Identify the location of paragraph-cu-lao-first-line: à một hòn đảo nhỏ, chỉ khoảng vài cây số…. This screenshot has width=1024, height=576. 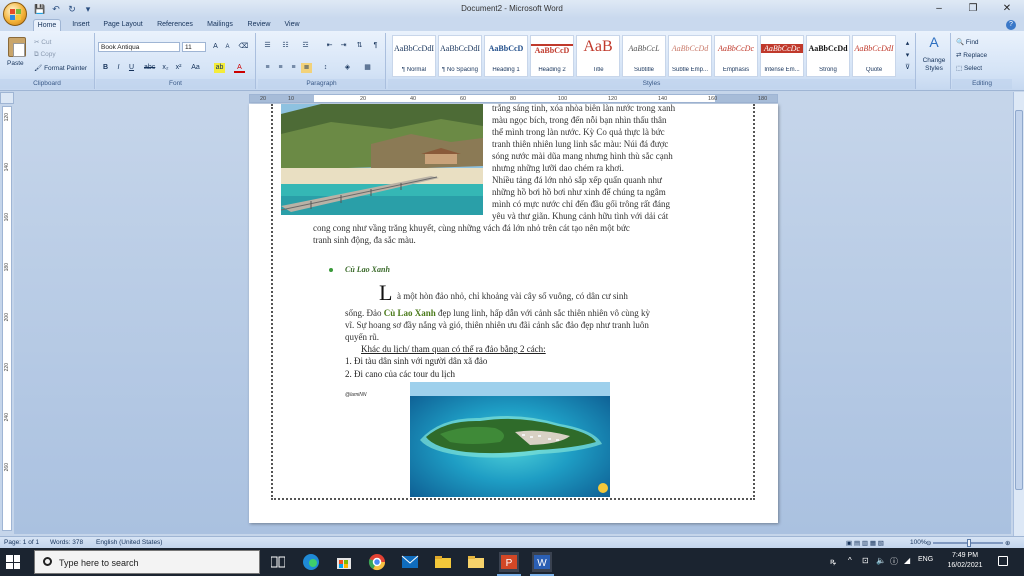
(555, 296).